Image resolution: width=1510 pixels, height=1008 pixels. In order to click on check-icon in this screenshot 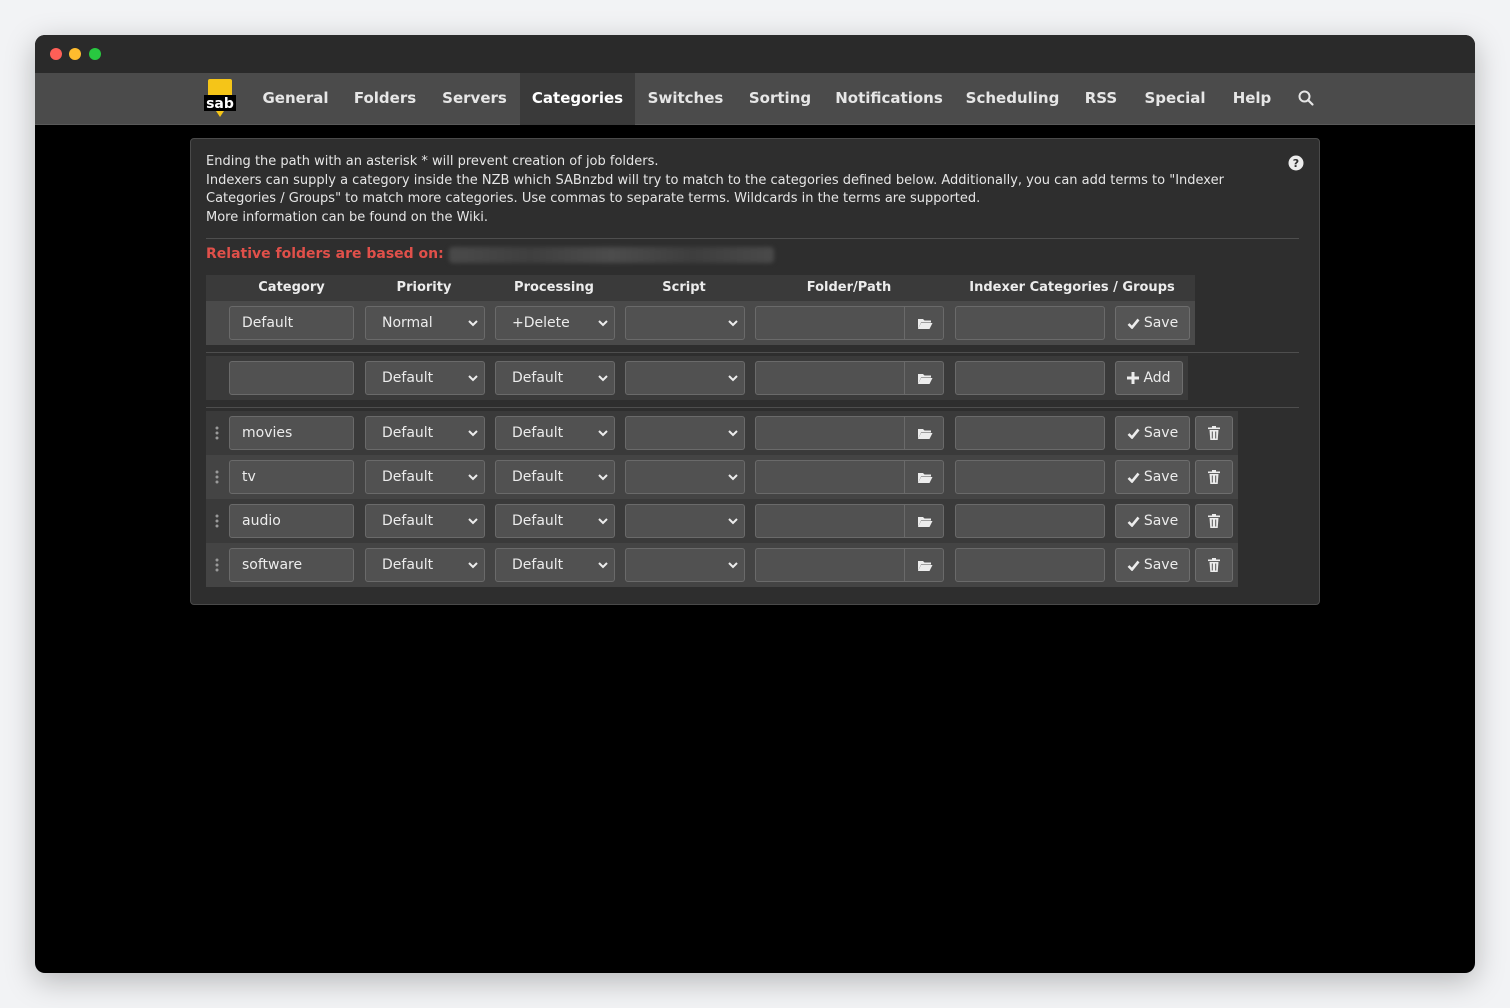, I will do `click(1133, 324)`.